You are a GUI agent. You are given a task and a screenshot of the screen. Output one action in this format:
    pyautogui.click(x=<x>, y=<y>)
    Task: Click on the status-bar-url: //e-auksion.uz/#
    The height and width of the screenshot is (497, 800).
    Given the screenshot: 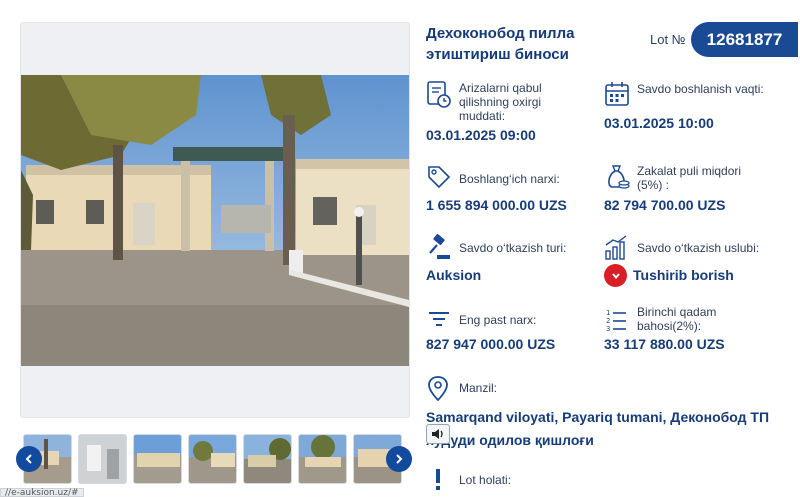 What is the action you would take?
    pyautogui.click(x=42, y=492)
    